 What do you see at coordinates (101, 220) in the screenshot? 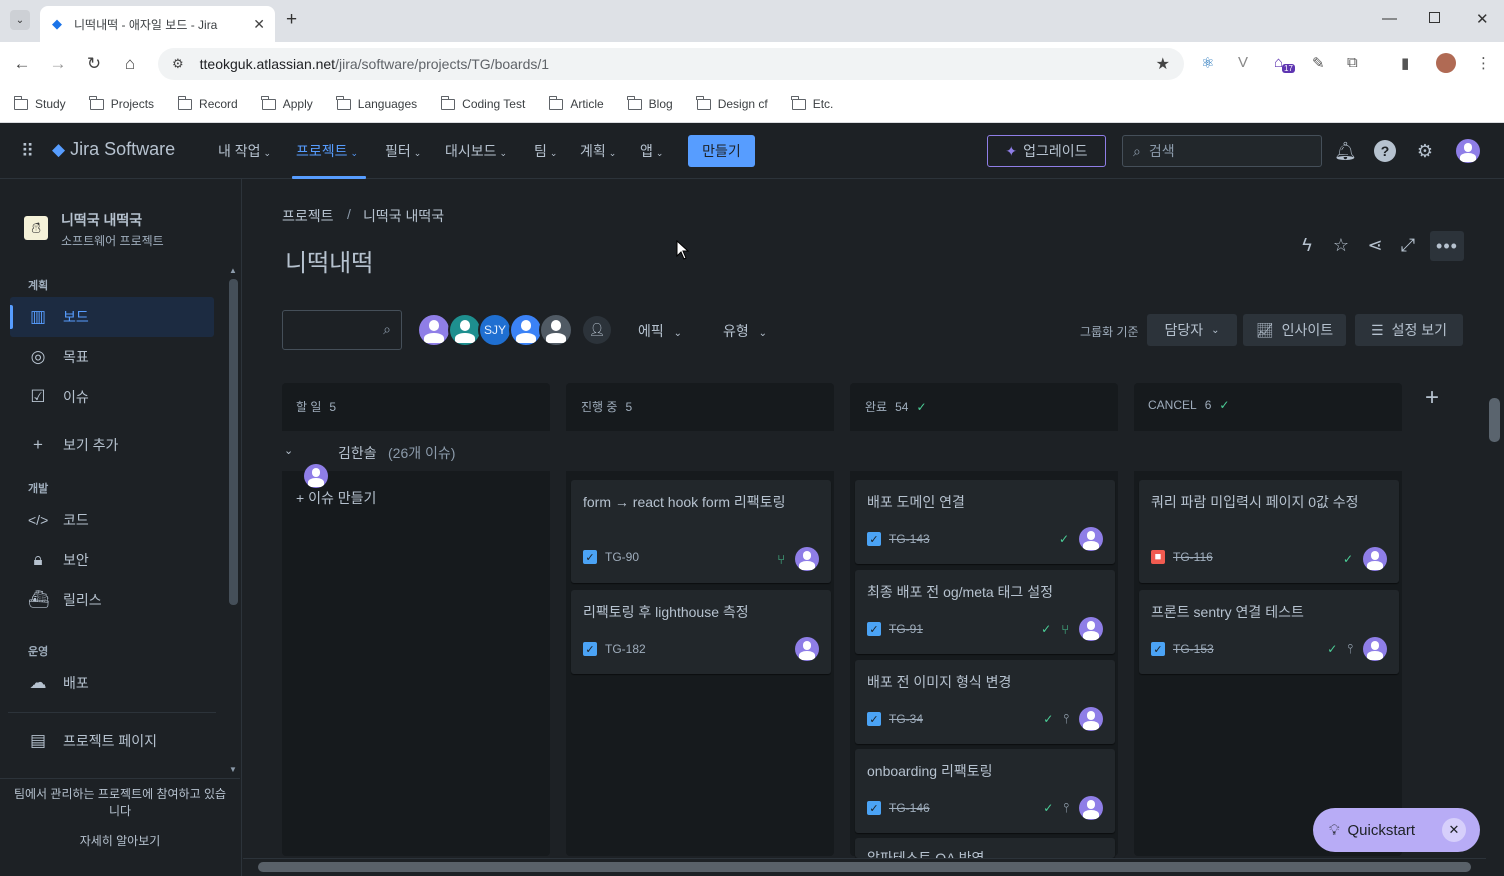
I see `project-name: 니떡국 내떡국` at bounding box center [101, 220].